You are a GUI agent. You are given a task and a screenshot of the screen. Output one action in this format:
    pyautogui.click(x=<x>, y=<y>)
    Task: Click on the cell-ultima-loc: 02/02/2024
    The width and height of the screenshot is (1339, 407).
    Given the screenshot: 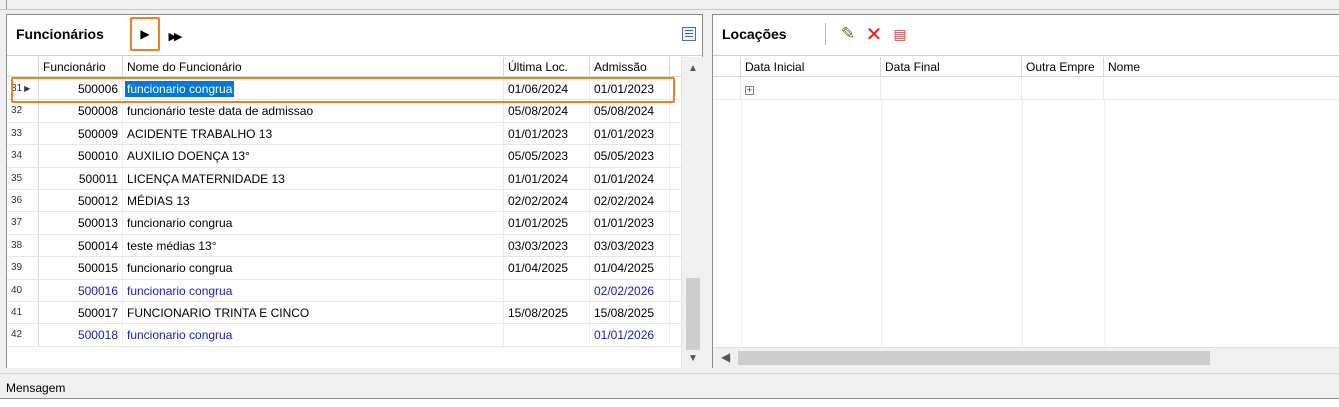 What is the action you would take?
    pyautogui.click(x=547, y=200)
    